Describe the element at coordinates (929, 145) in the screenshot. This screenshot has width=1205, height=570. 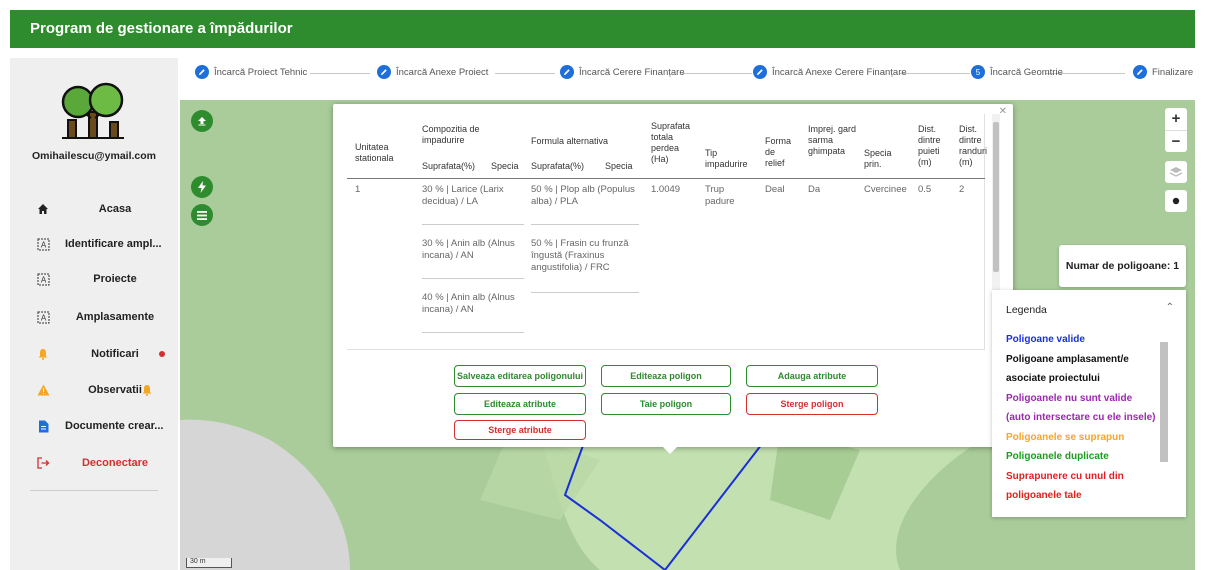
I see `col-header-dist-puieti: Dist. dintre puieti (m)` at that location.